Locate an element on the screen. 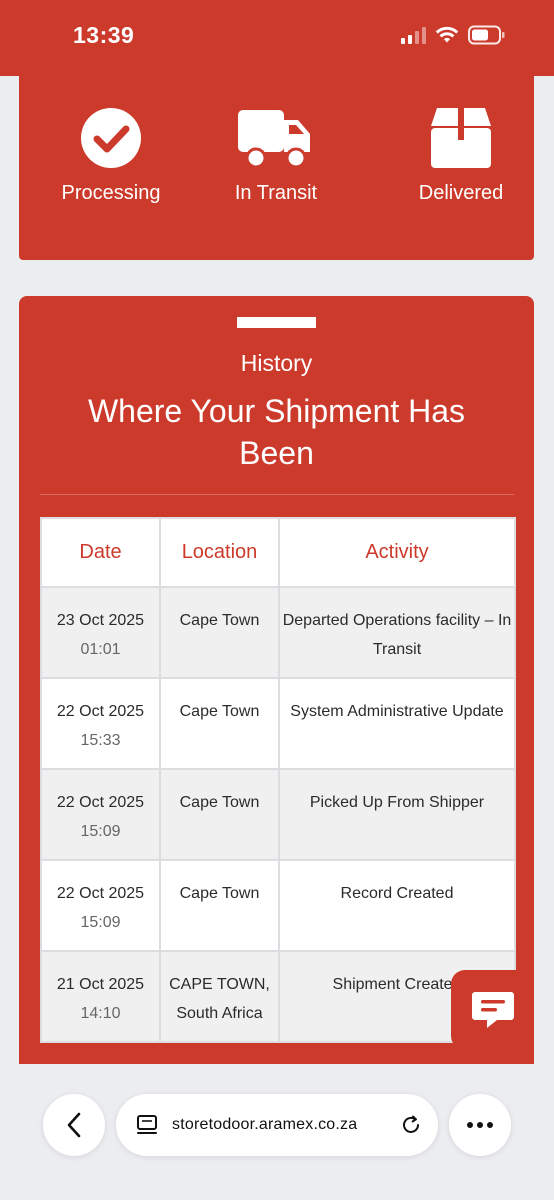 This screenshot has width=554, height=1200. table-header-row: Date Location Activity is located at coordinates (278, 552).